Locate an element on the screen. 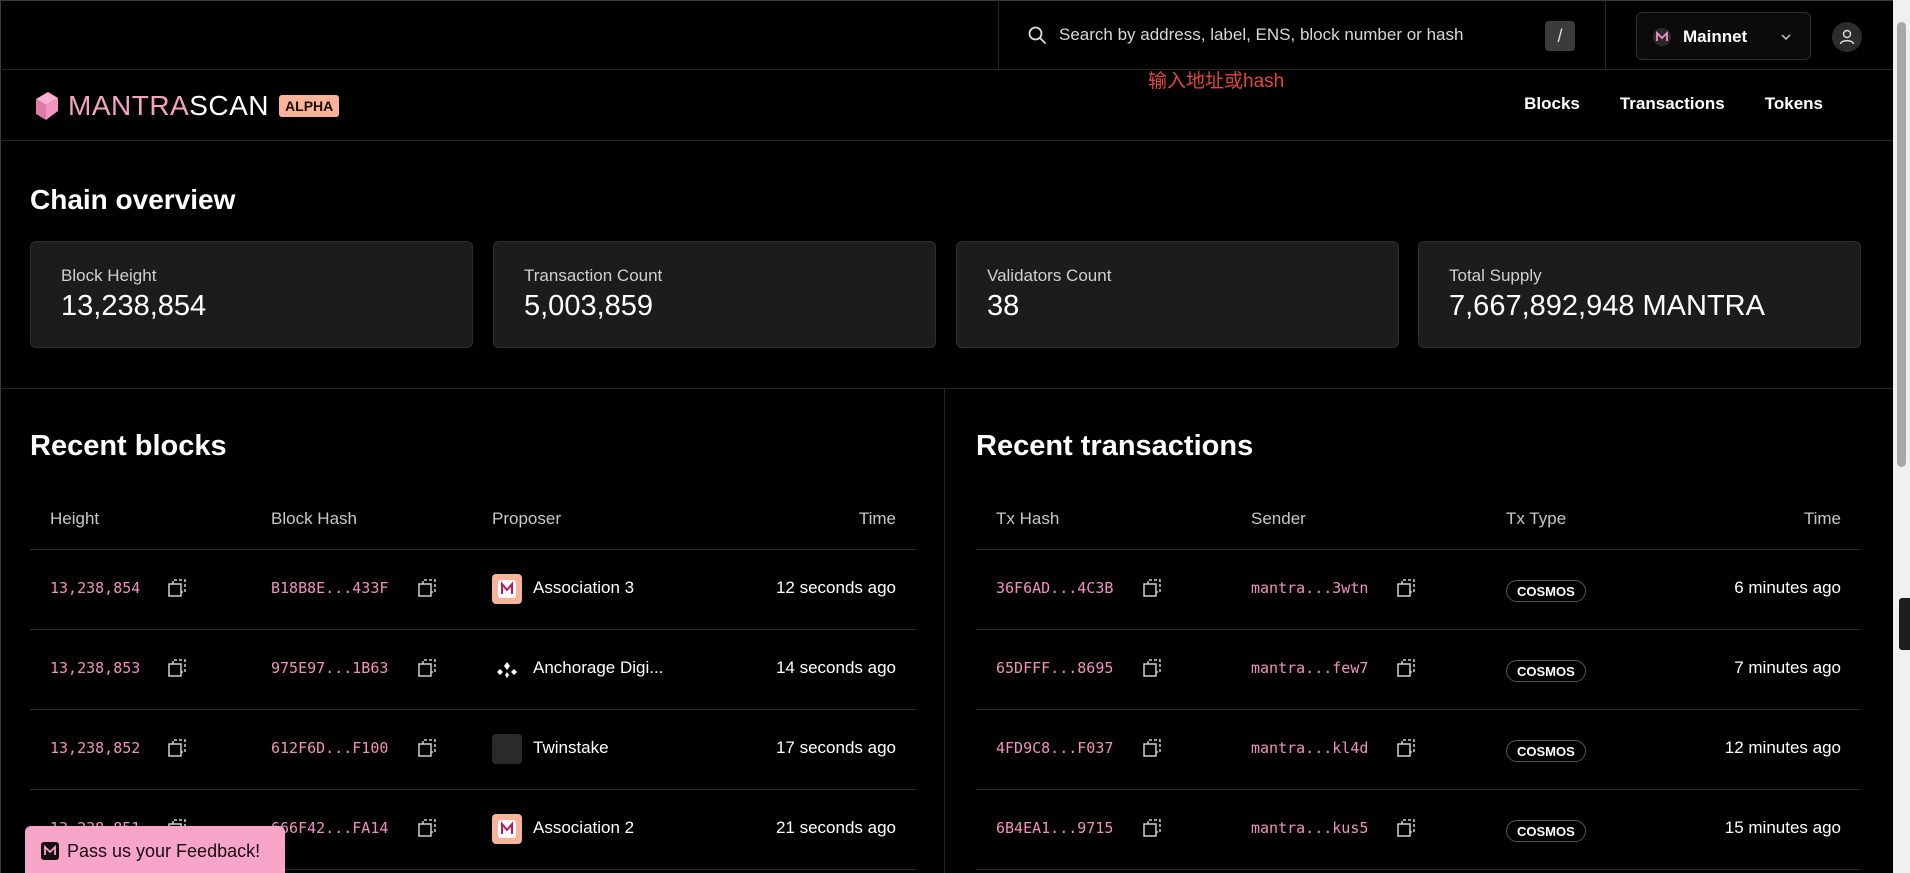 The width and height of the screenshot is (1910, 873). col-header-tx-hash: Tx Hash is located at coordinates (1028, 518).